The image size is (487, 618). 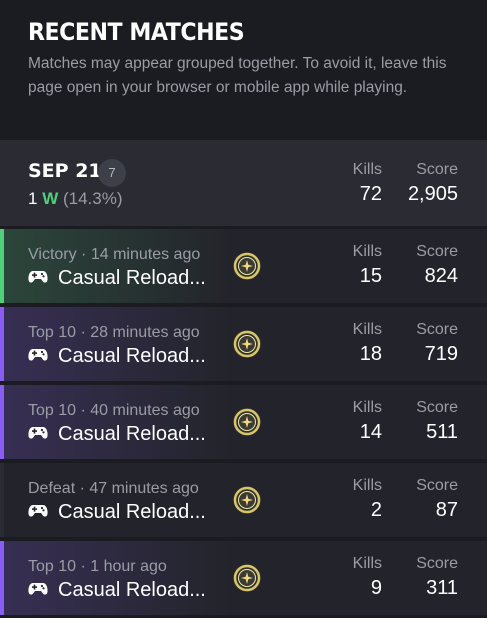 I want to click on score-value: 87, so click(x=446, y=510).